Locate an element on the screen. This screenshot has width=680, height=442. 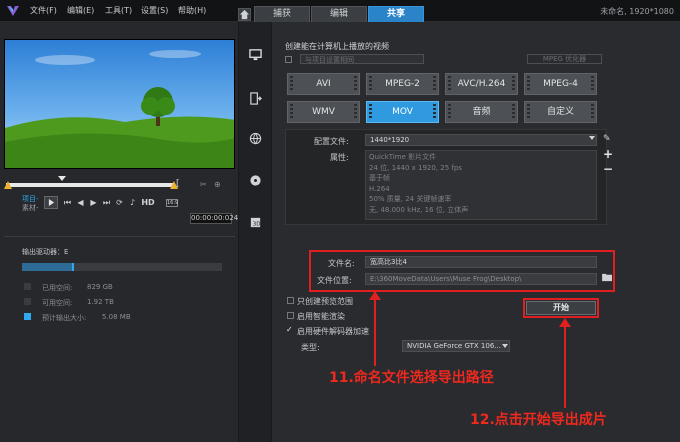
annotation-step-12: 12.点击开始导出成片 is located at coordinates (538, 420).